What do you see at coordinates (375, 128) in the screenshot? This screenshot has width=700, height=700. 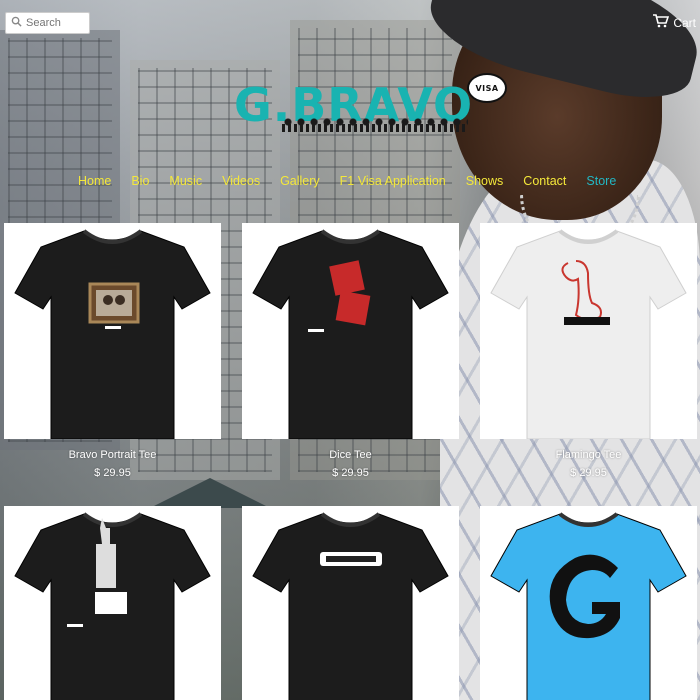 I see `logo-crowd-graphic` at bounding box center [375, 128].